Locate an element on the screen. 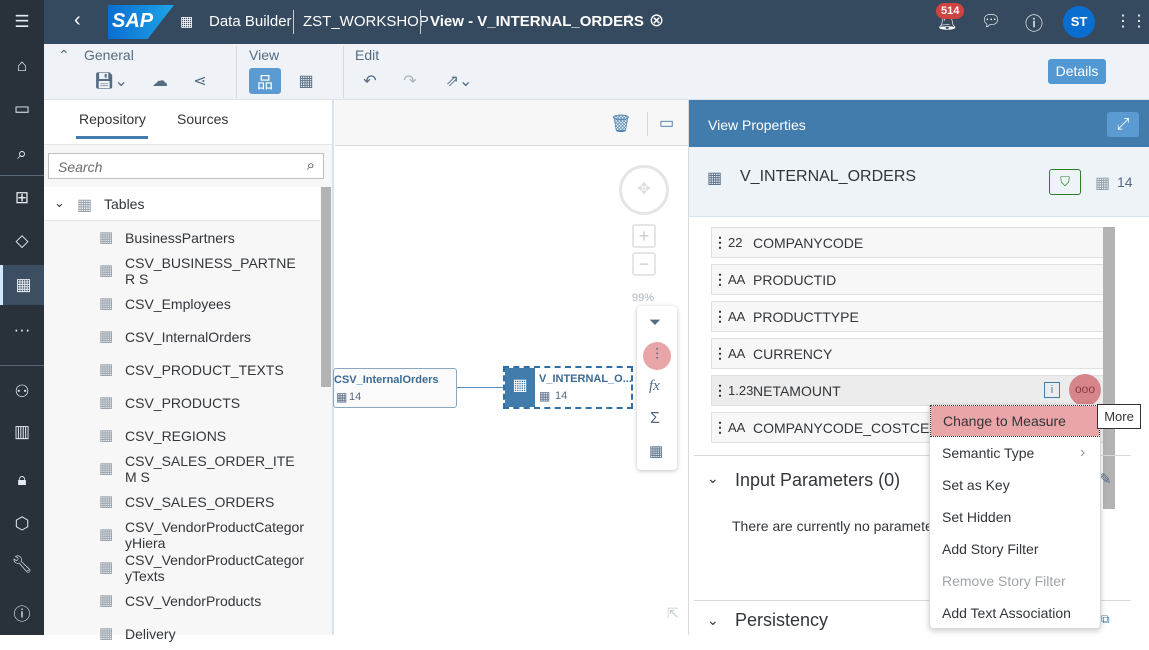  data-integration-icon: ⚇ is located at coordinates (22, 392).